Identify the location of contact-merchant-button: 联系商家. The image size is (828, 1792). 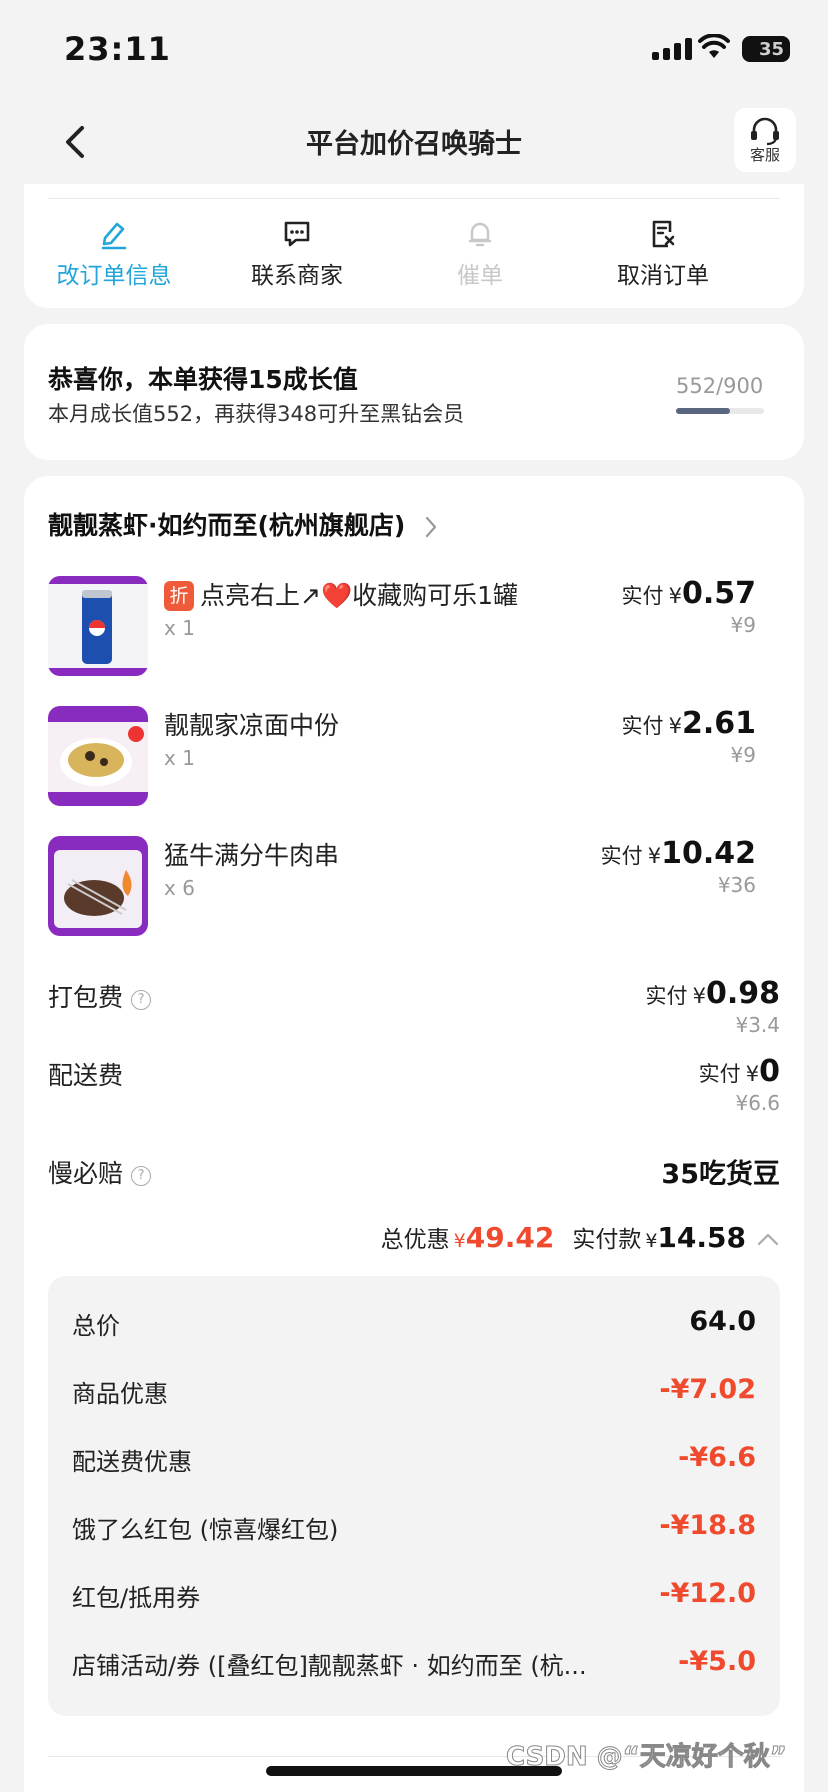
(297, 254).